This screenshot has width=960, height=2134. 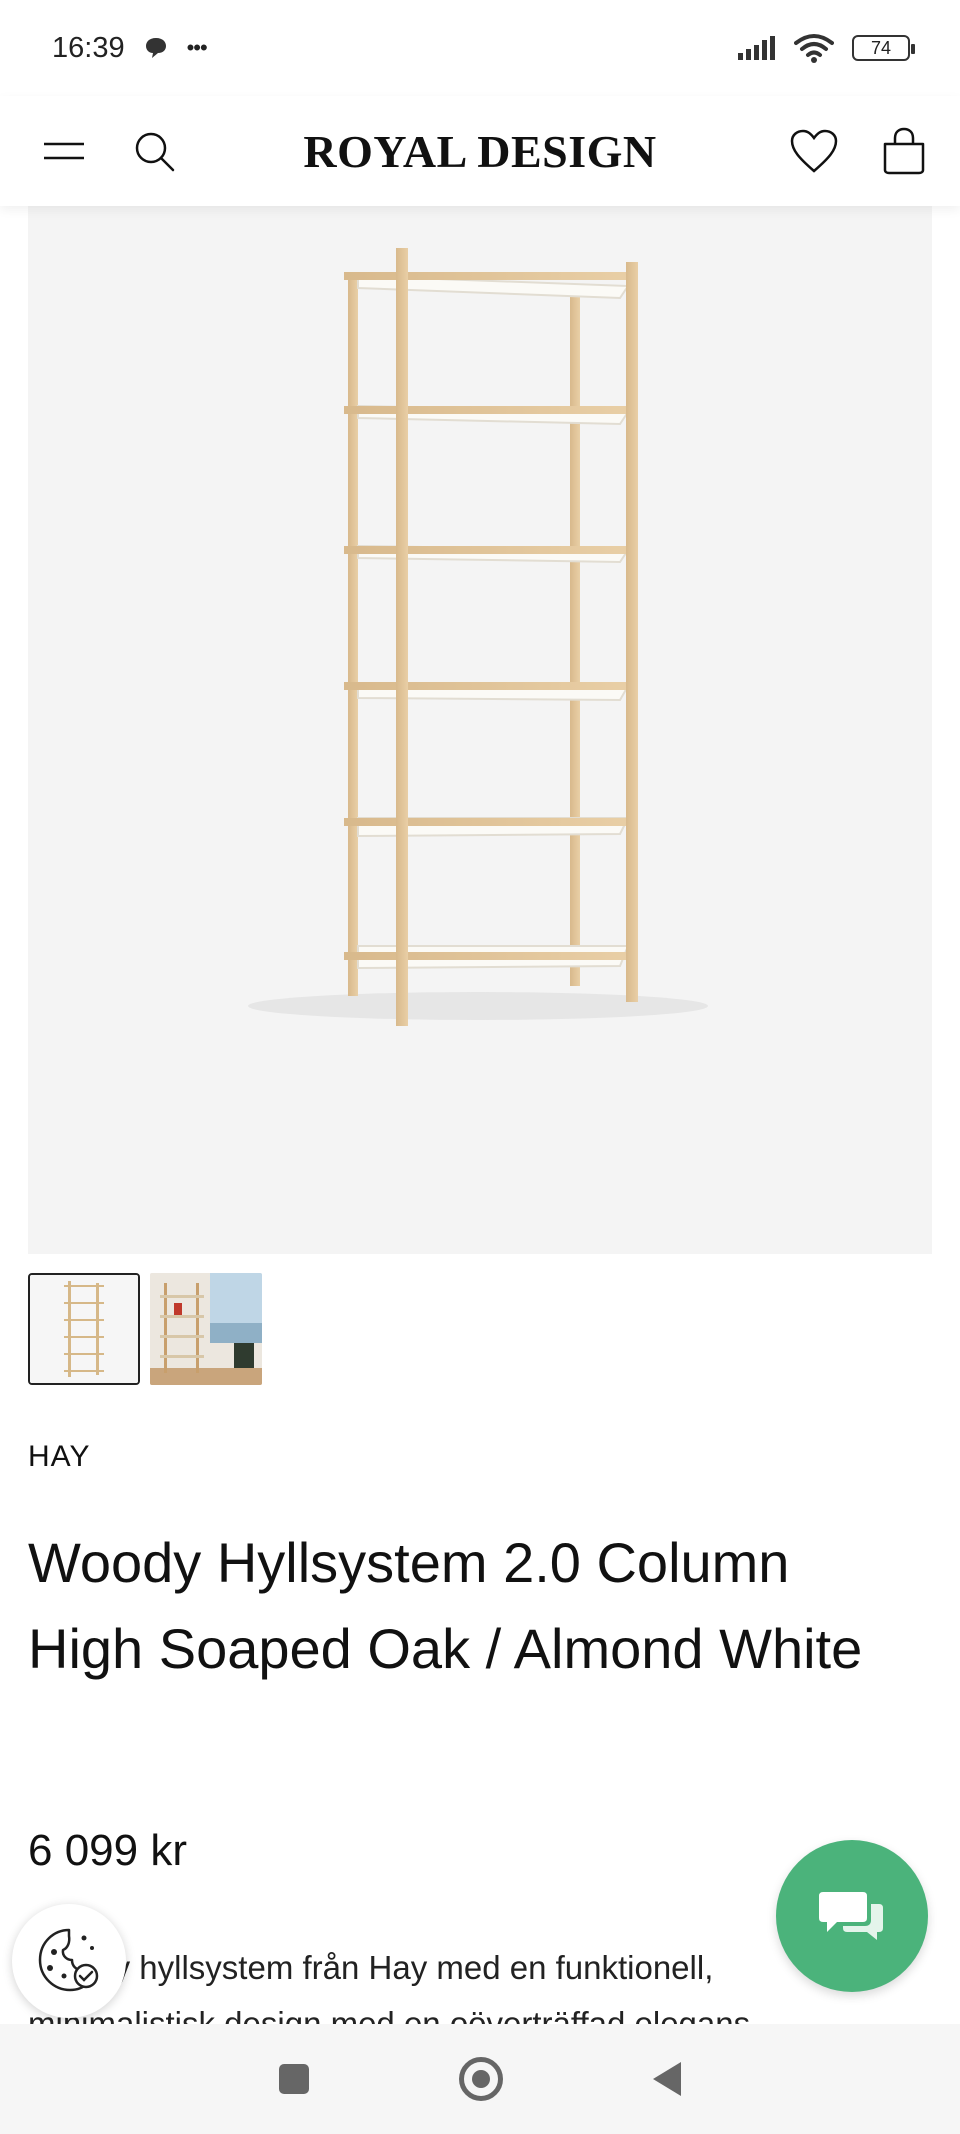 What do you see at coordinates (64, 151) in the screenshot?
I see `hamburger-menu-icon` at bounding box center [64, 151].